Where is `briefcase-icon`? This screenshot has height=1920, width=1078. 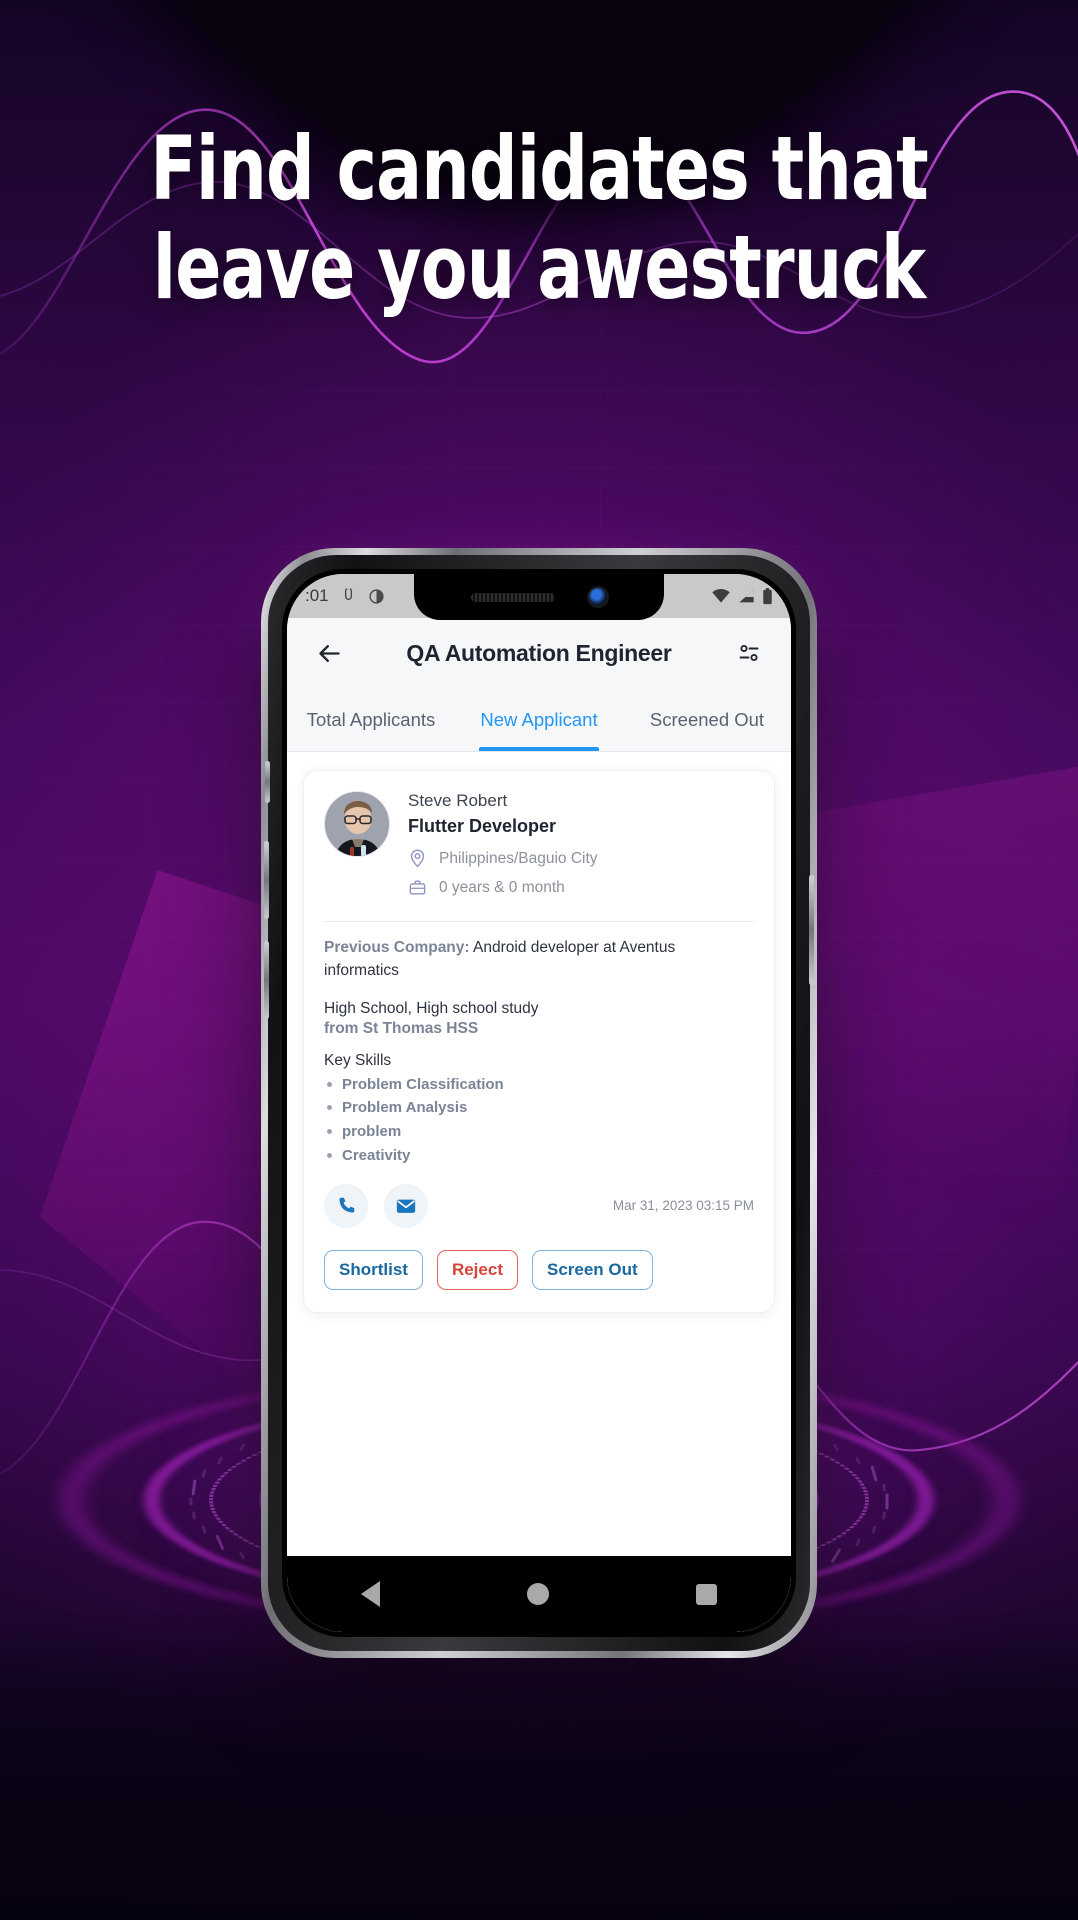
briefcase-icon is located at coordinates (417, 887).